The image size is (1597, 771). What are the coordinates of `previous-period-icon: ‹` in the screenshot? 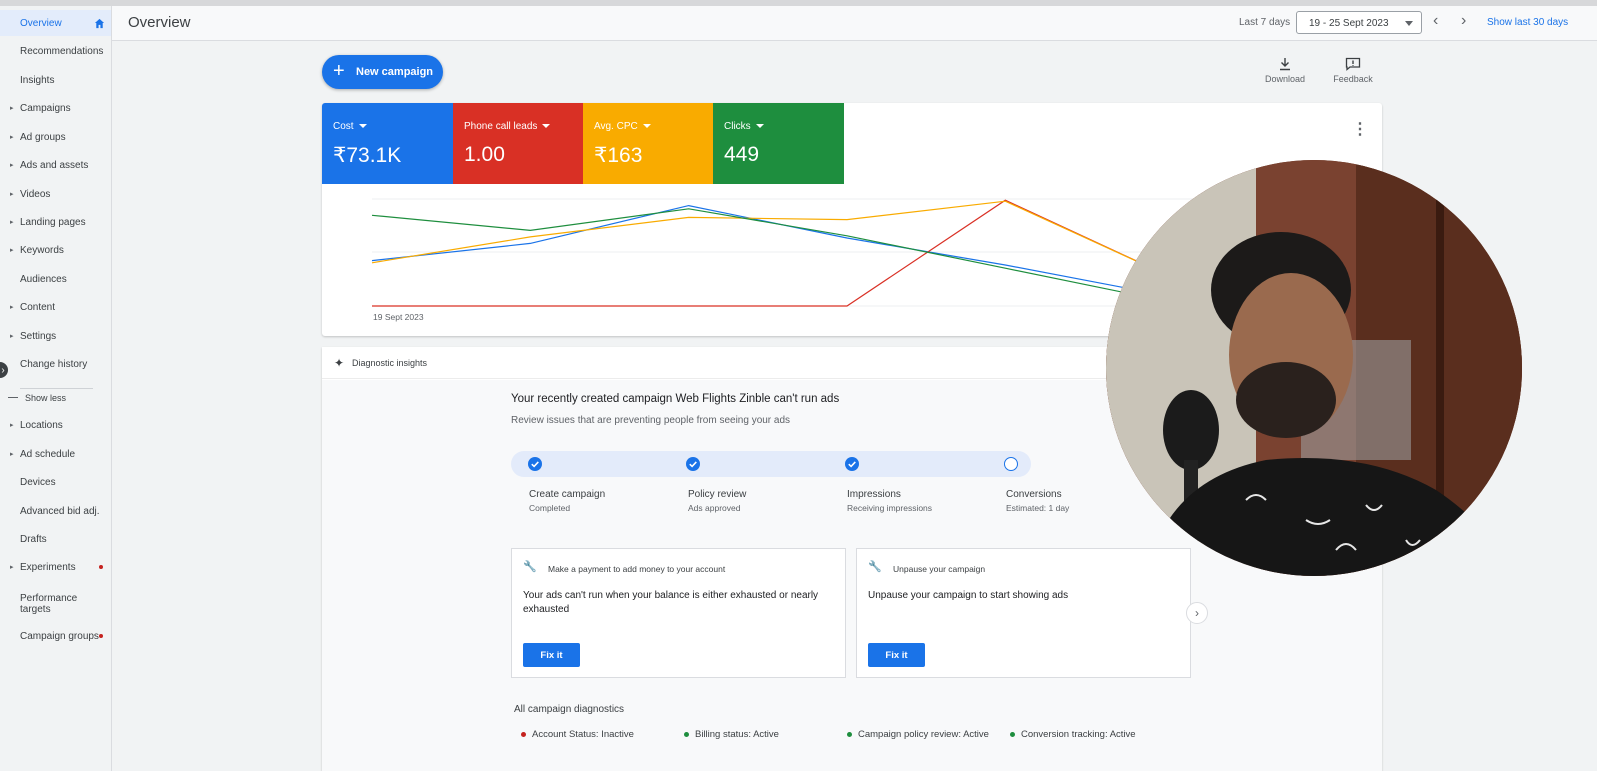 It's located at (1435, 21).